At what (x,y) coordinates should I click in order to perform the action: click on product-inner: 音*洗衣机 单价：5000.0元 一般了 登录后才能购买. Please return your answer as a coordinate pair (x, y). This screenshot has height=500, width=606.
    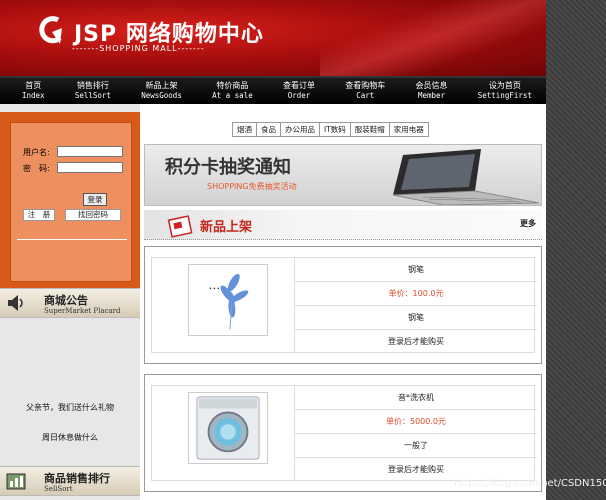
    Looking at the image, I should click on (344, 433).